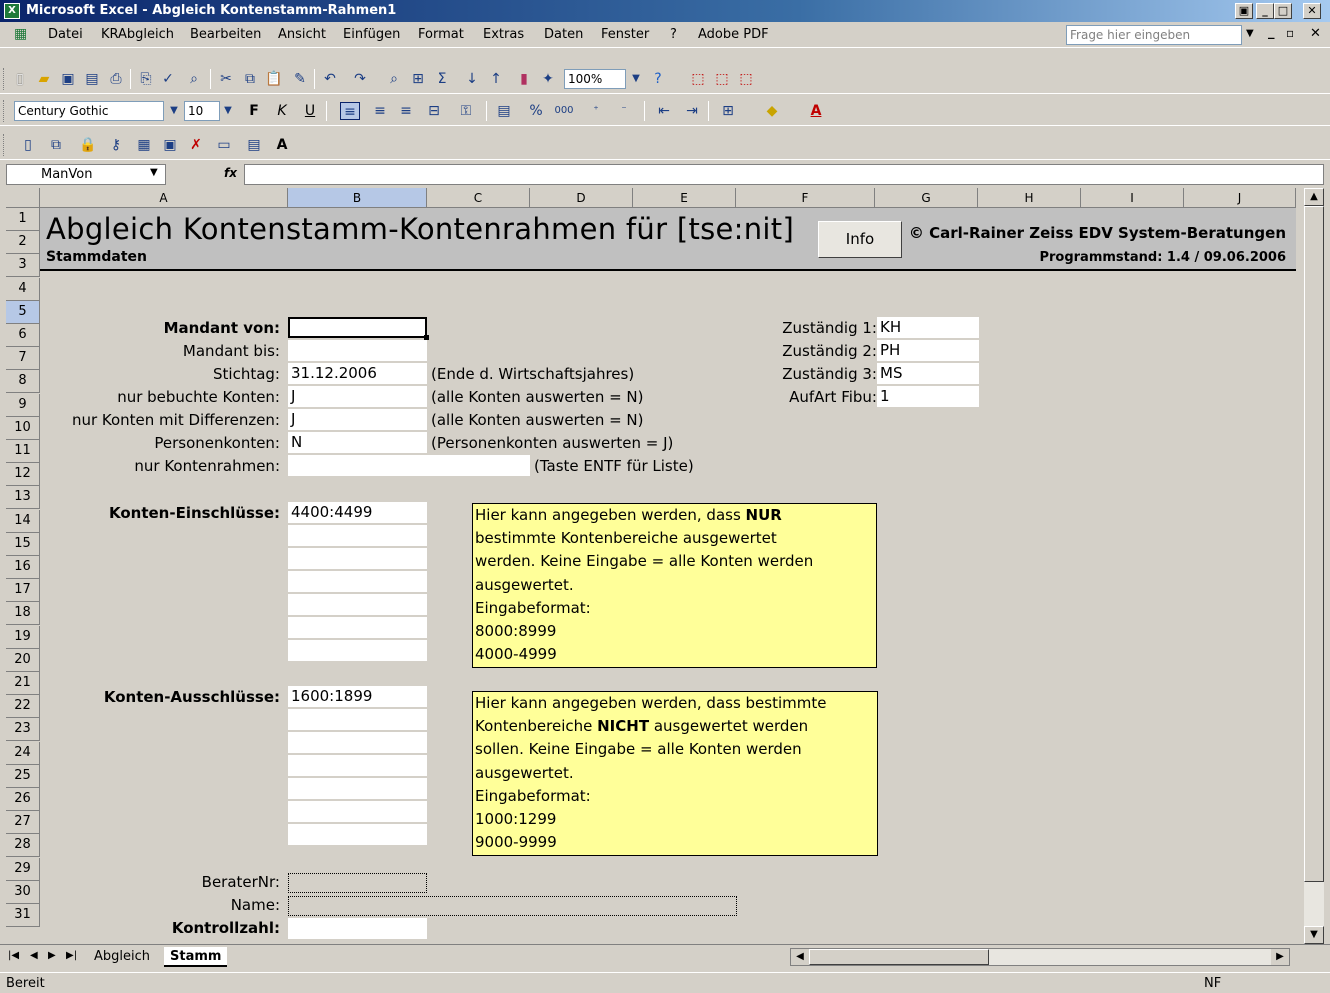  Describe the element at coordinates (226, 79) in the screenshot. I see `cut-icon: ✂` at that location.